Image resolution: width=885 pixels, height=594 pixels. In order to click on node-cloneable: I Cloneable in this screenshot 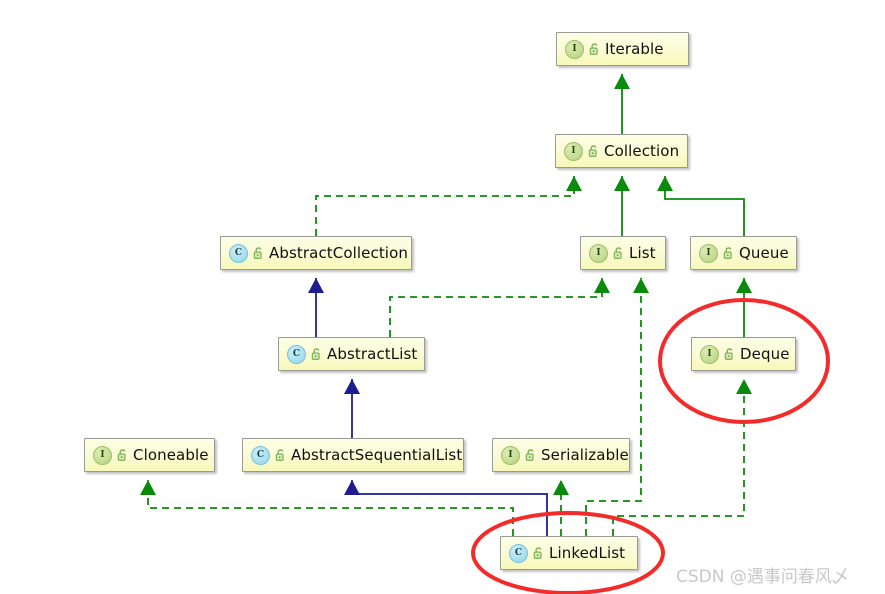, I will do `click(149, 455)`.